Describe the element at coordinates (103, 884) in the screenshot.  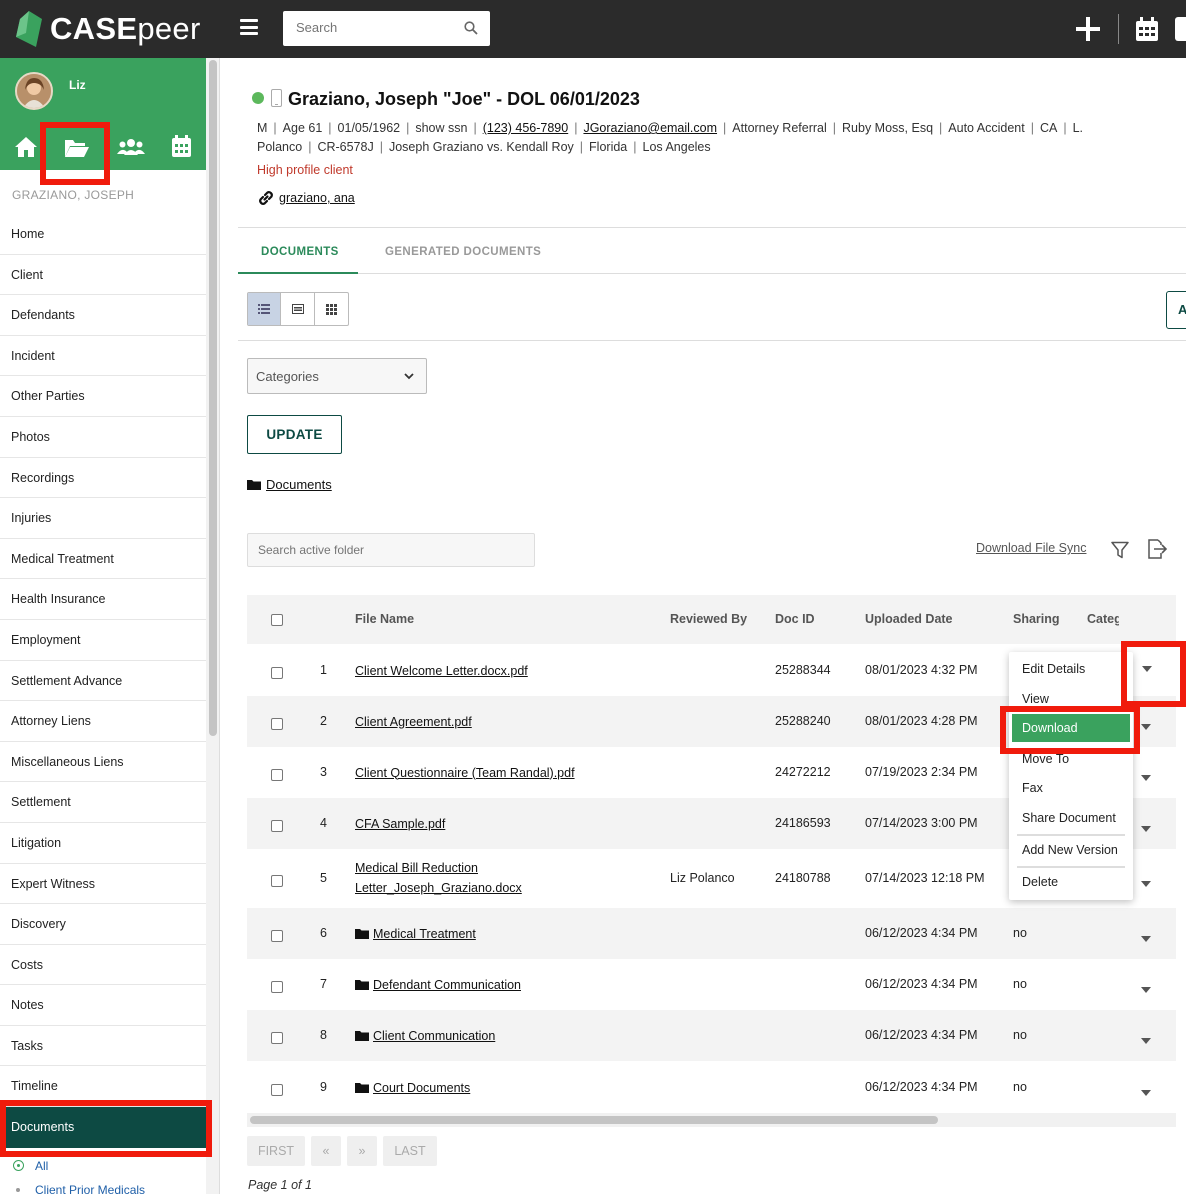
I see `sidebar-item-expert-witness: Expert Witness` at that location.